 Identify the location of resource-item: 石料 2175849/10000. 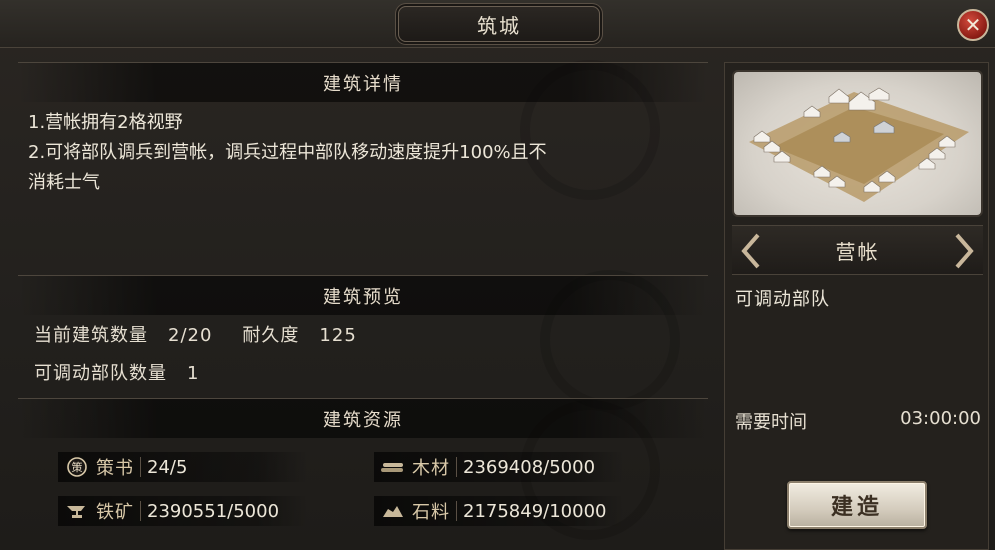
(499, 511).